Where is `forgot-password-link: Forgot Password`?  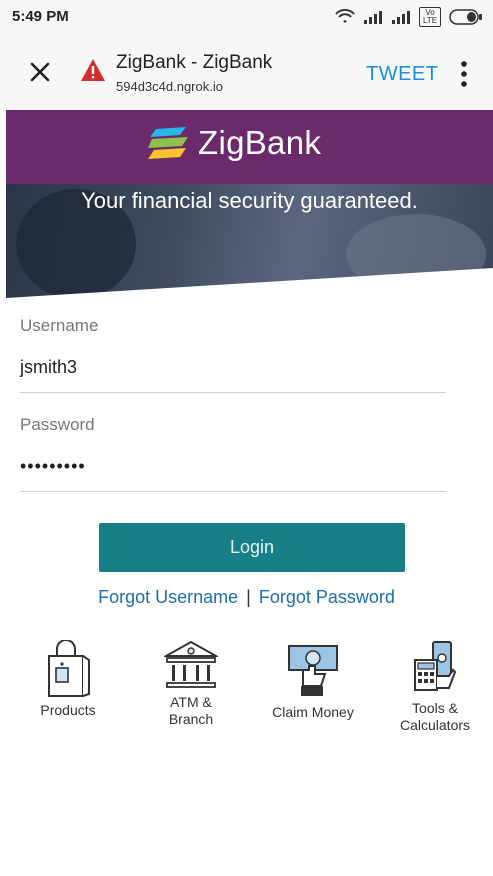 forgot-password-link: Forgot Password is located at coordinates (327, 597).